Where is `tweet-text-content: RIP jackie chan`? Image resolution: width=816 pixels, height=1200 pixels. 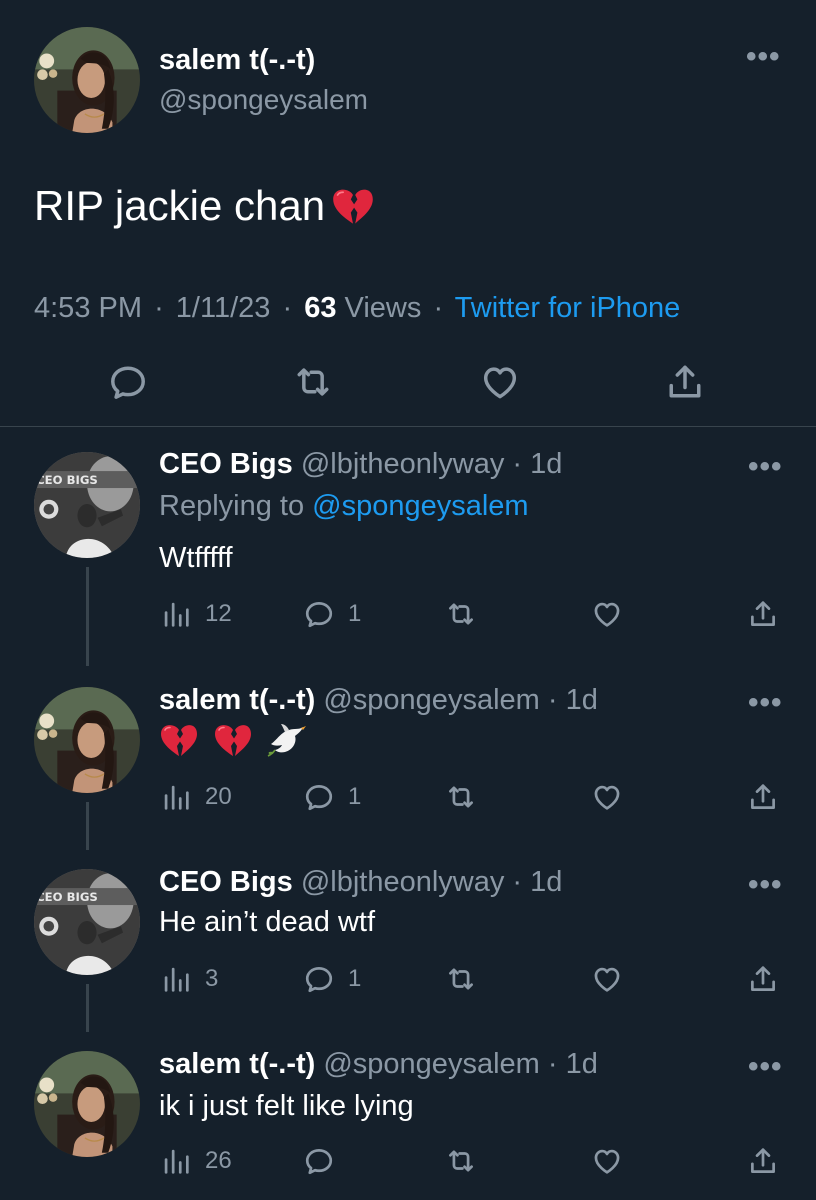
tweet-text-content: RIP jackie chan is located at coordinates (180, 205).